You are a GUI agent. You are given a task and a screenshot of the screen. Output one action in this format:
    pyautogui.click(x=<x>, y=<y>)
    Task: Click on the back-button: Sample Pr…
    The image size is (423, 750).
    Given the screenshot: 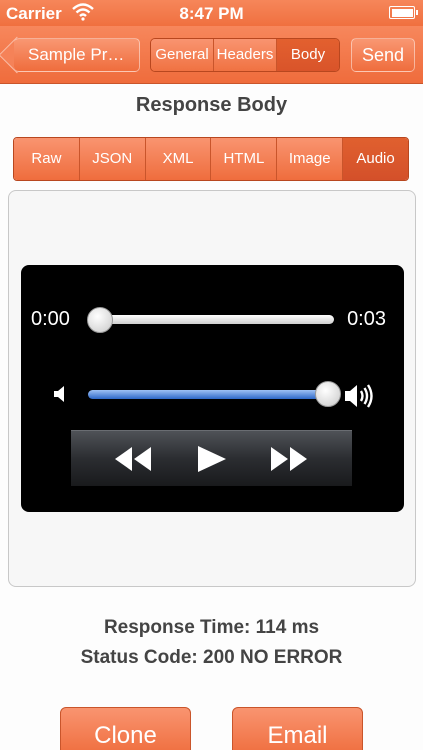 What is the action you would take?
    pyautogui.click(x=77, y=55)
    